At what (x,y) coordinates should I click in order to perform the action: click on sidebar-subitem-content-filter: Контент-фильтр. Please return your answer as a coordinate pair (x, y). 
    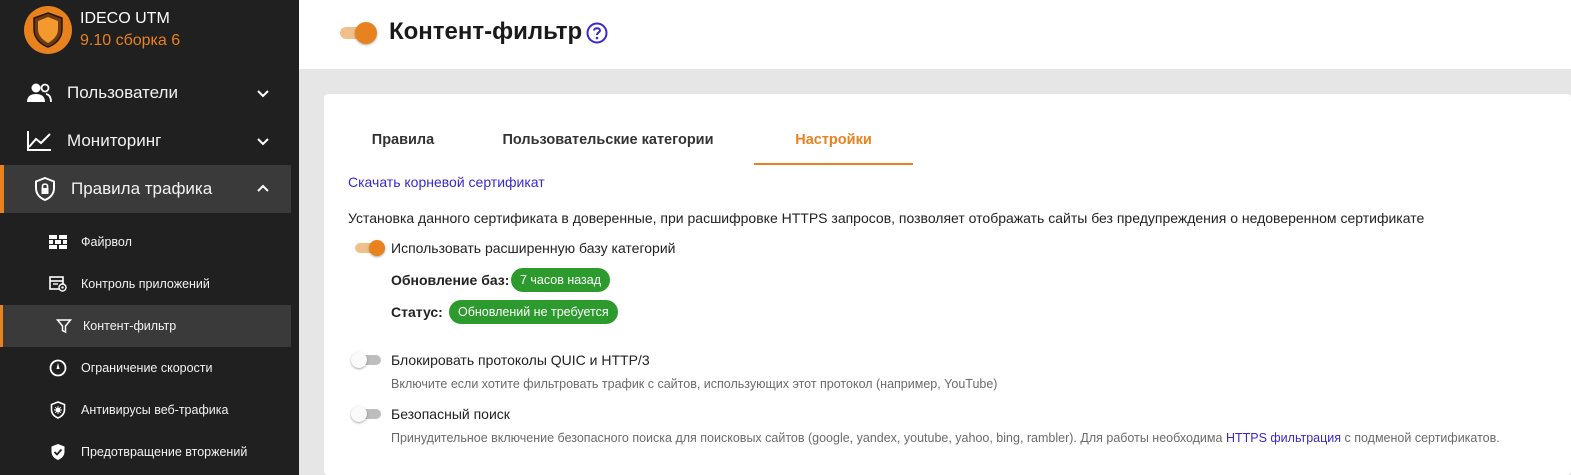
    Looking at the image, I should click on (145, 326).